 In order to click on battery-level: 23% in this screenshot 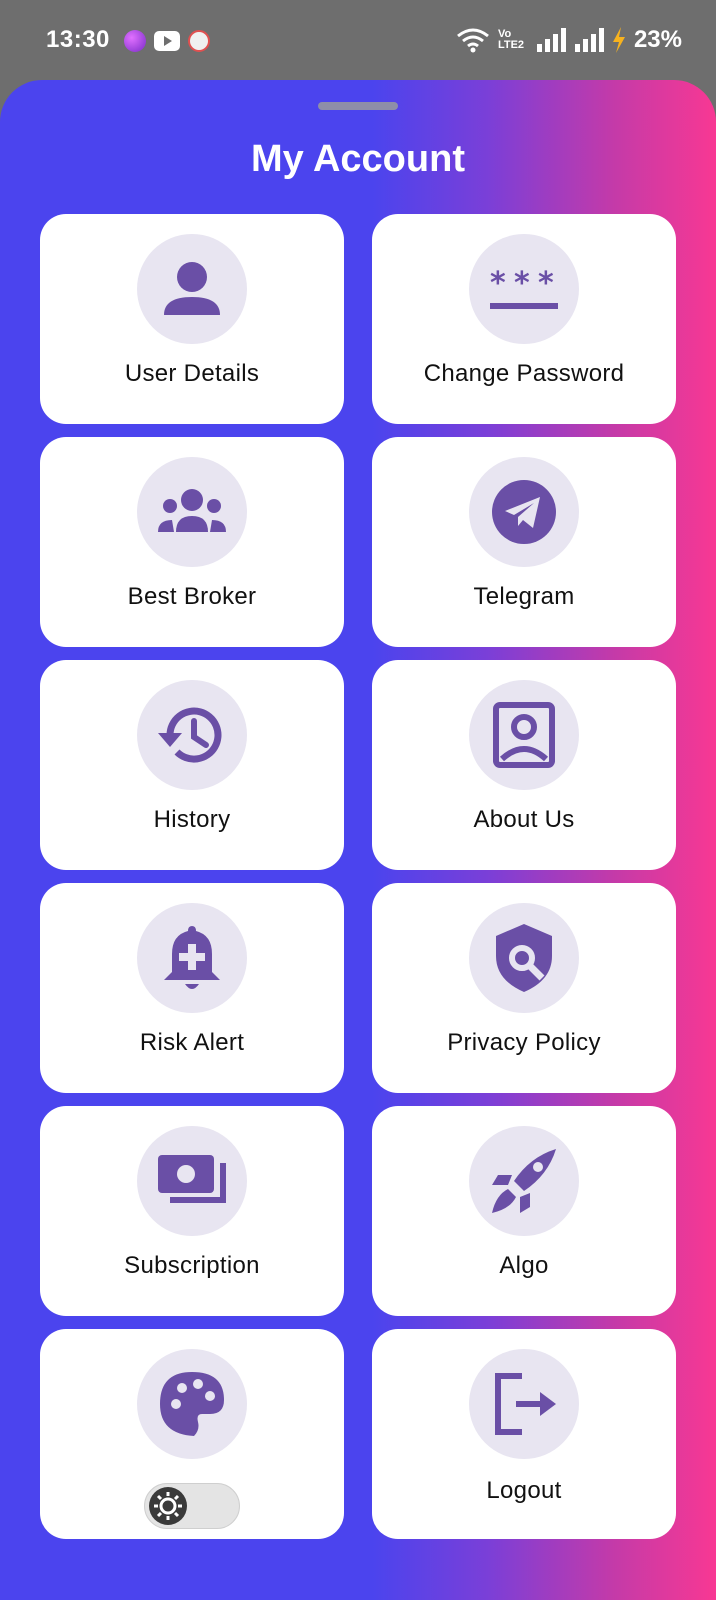, I will do `click(657, 39)`.